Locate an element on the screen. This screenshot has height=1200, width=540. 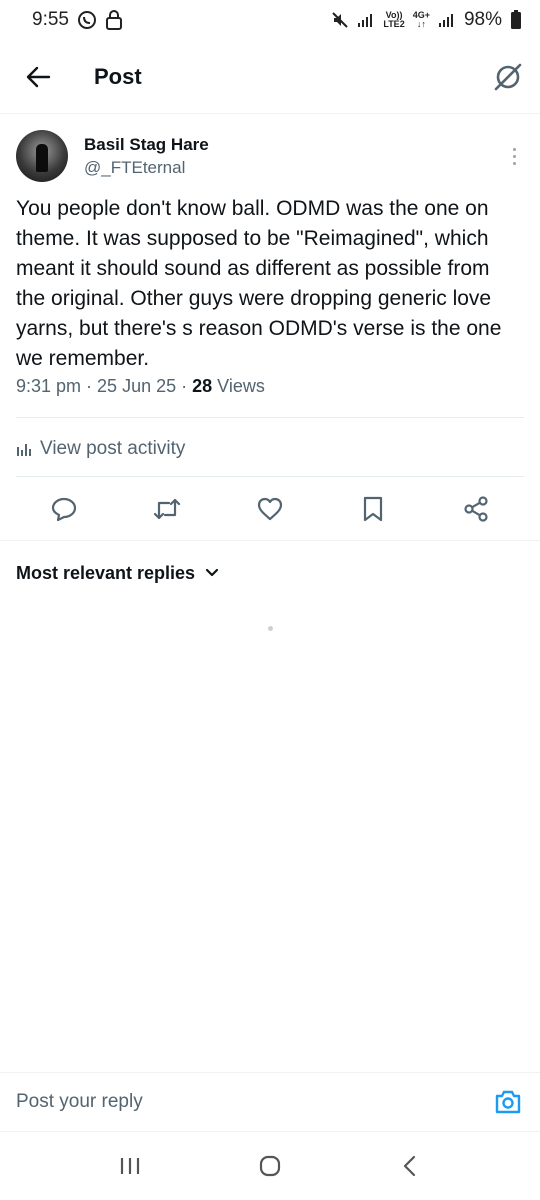
more-options-button is located at coordinates (514, 156).